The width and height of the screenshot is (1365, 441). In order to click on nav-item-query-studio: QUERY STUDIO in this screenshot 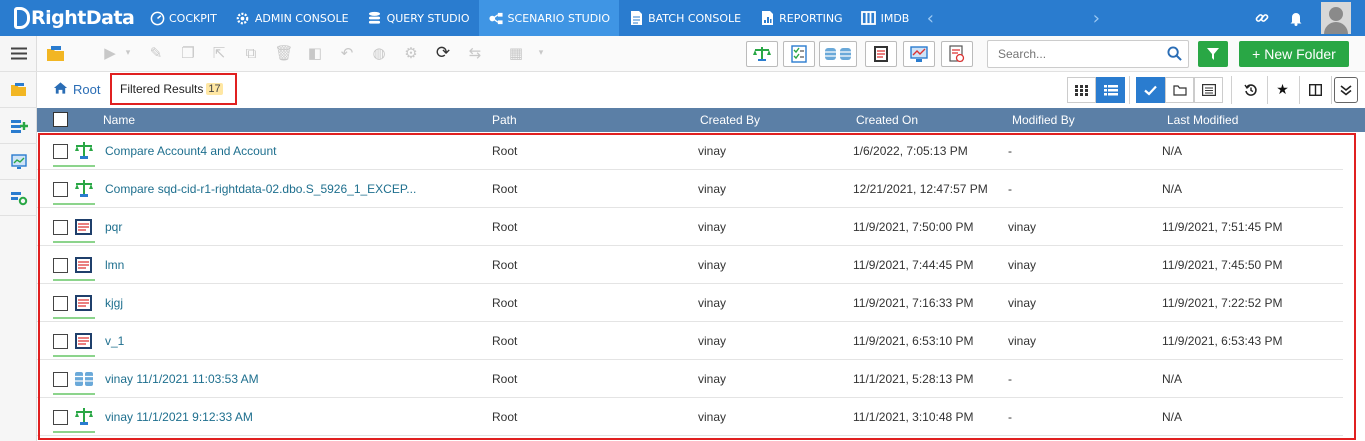, I will do `click(418, 18)`.